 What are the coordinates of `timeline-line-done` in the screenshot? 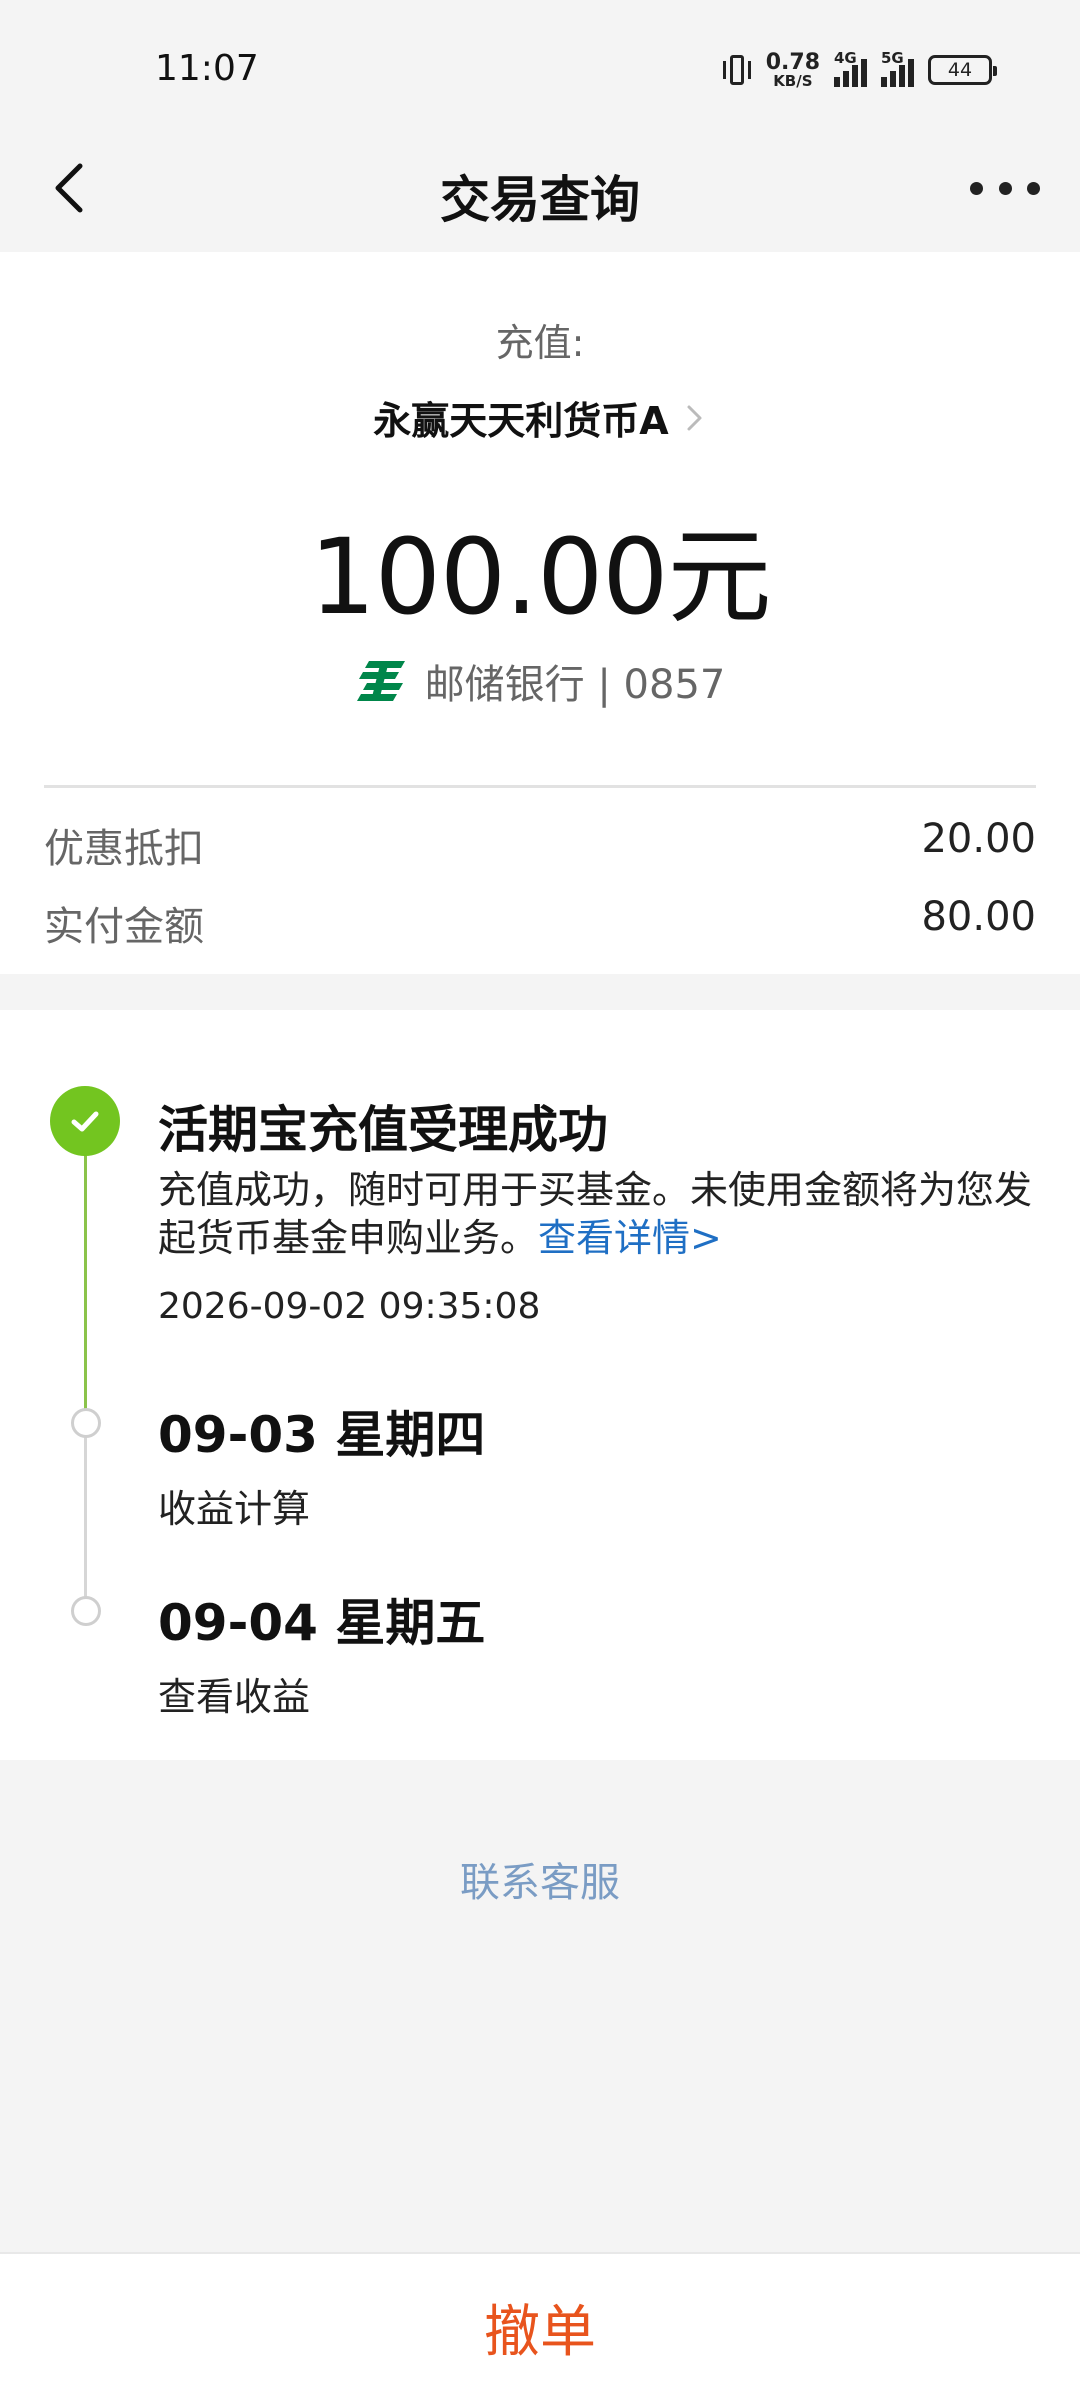 It's located at (85, 1272).